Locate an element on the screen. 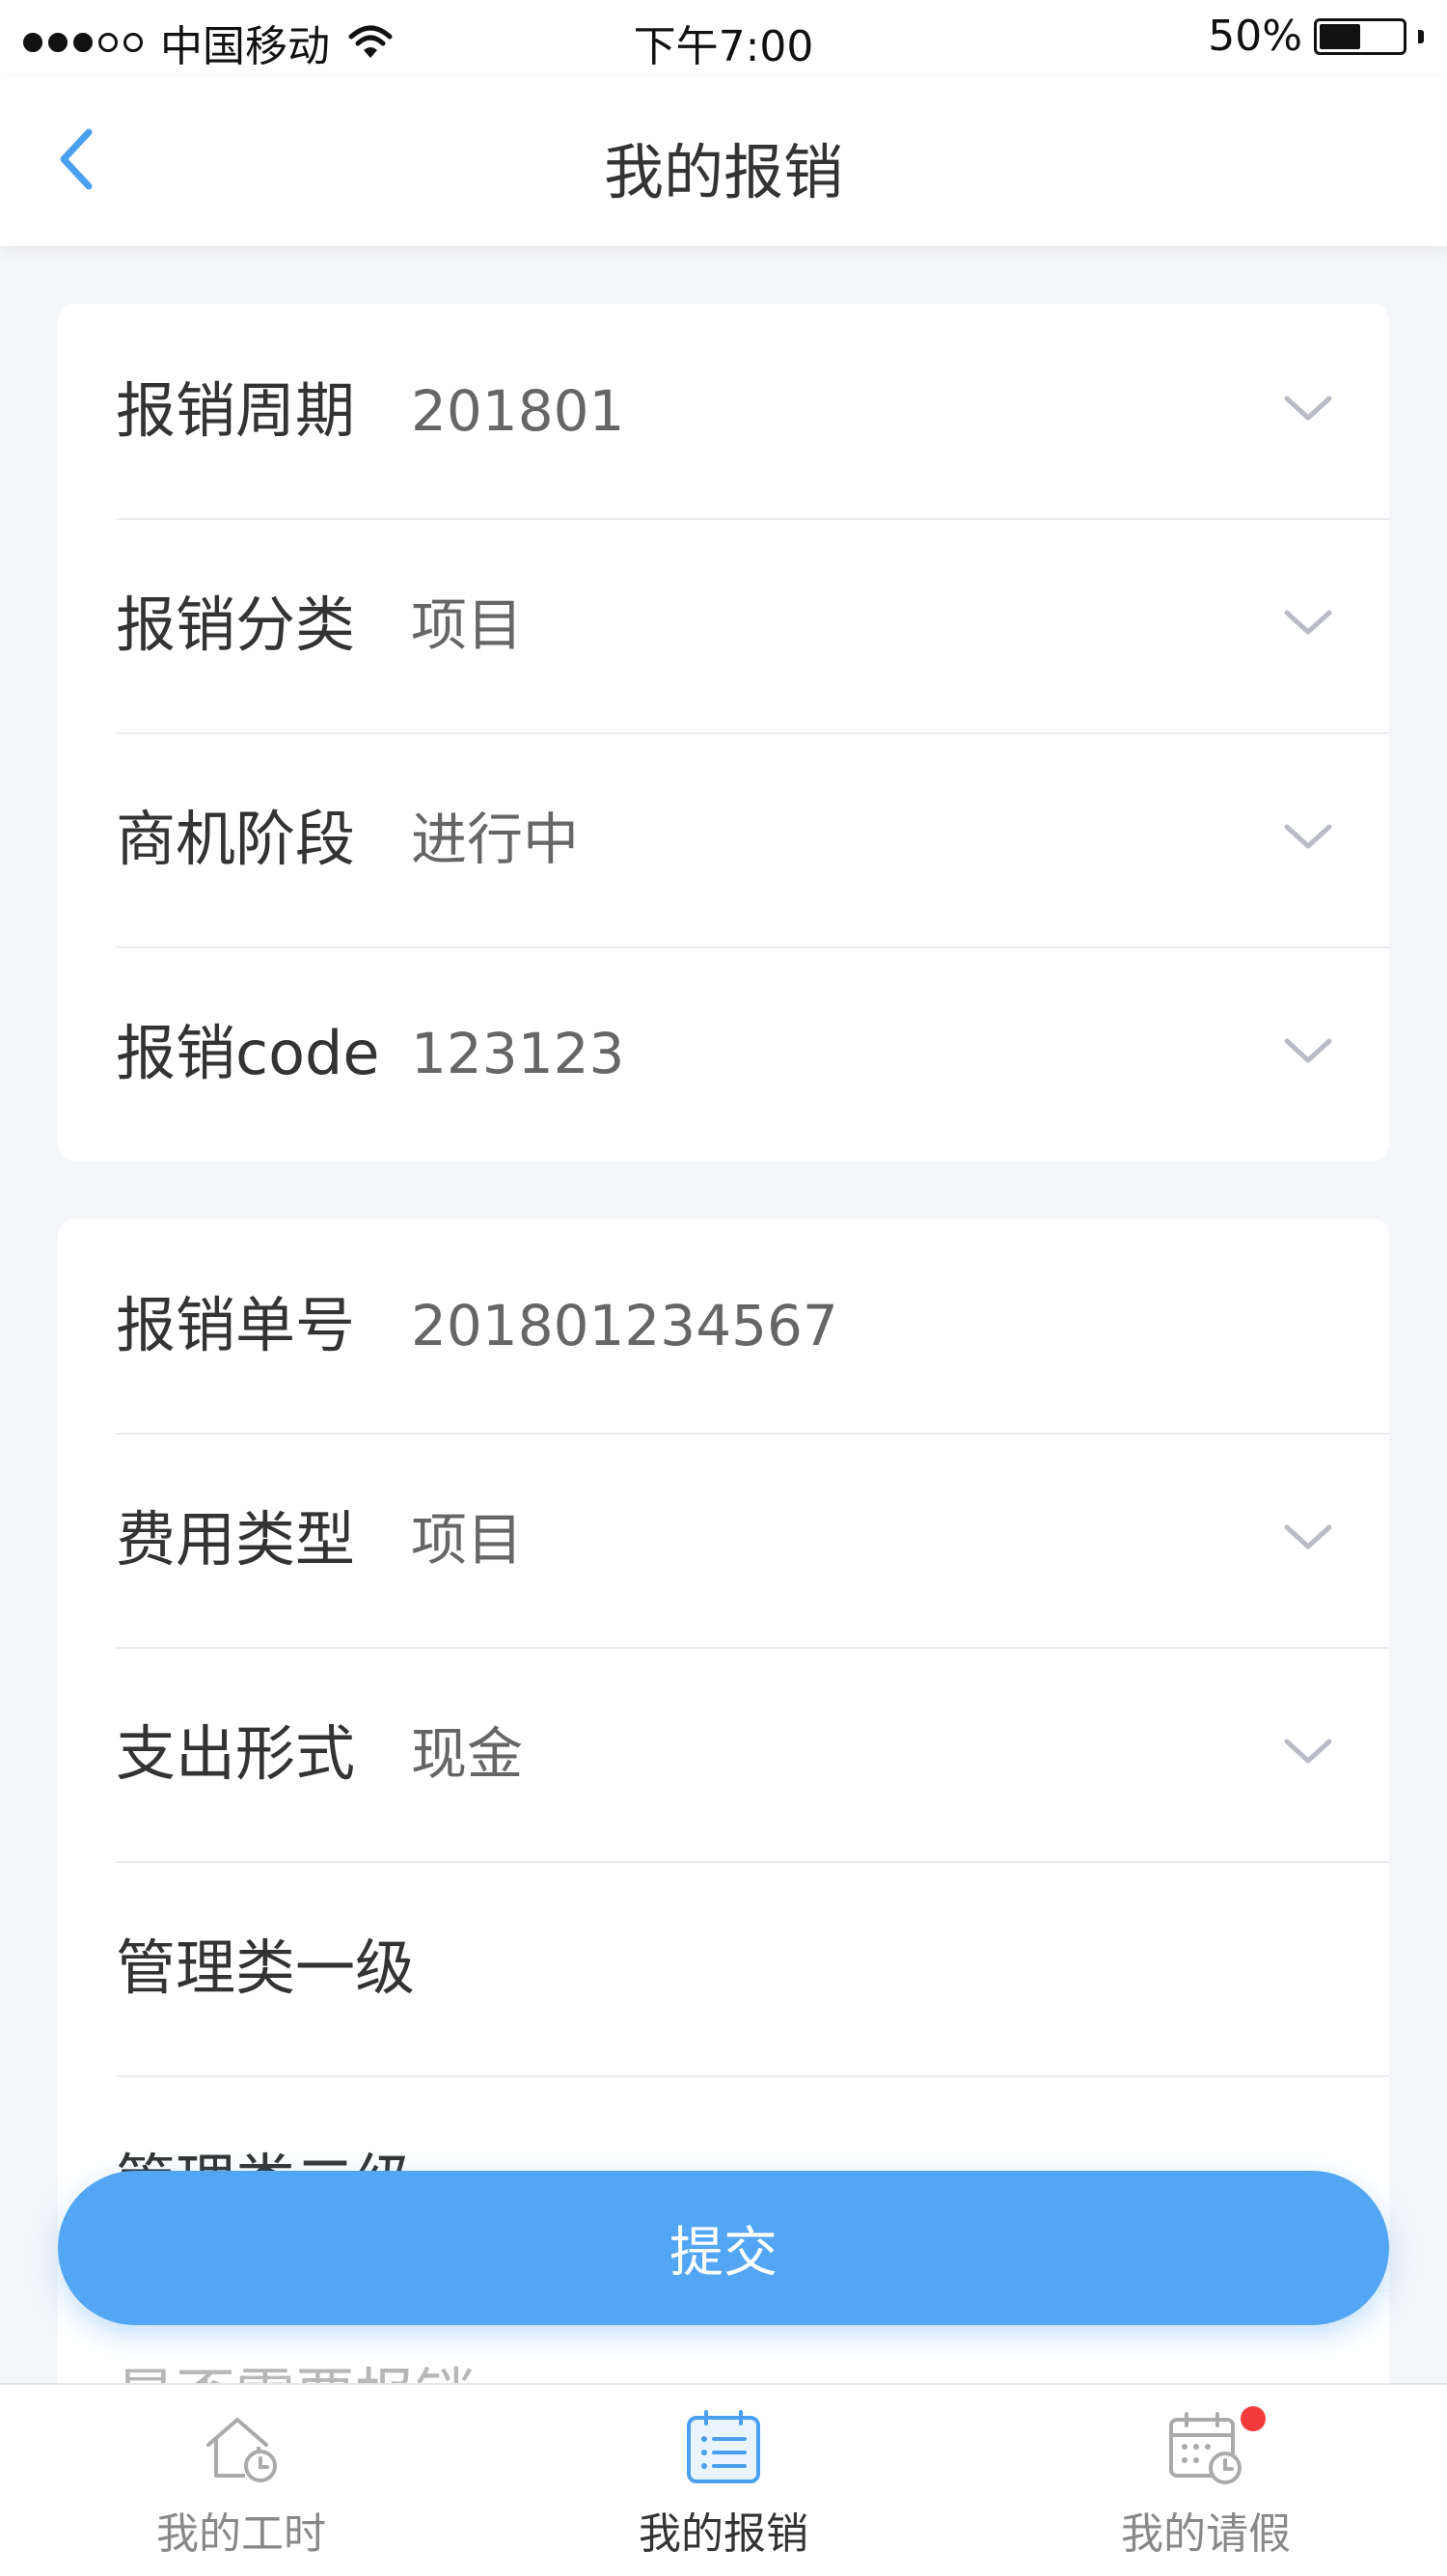 The height and width of the screenshot is (2576, 1447). notification-badge is located at coordinates (1253, 2418).